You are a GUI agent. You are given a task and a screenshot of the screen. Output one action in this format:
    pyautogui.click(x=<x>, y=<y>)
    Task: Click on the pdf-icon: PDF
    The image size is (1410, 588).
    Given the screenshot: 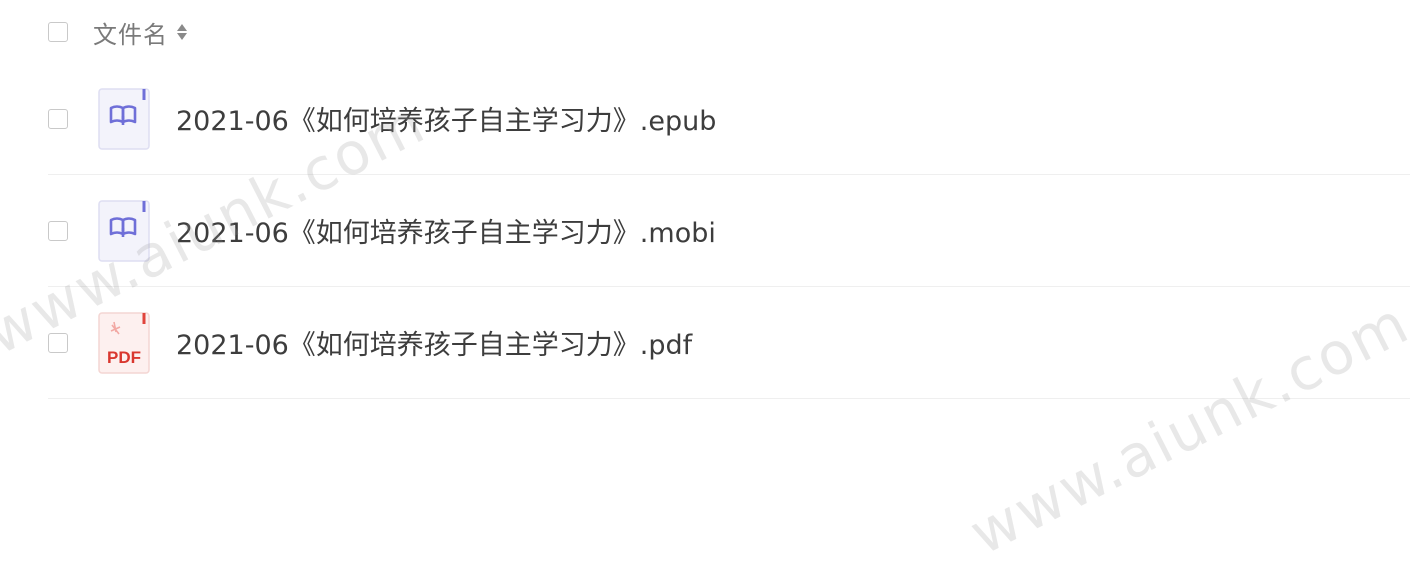 What is the action you would take?
    pyautogui.click(x=124, y=342)
    